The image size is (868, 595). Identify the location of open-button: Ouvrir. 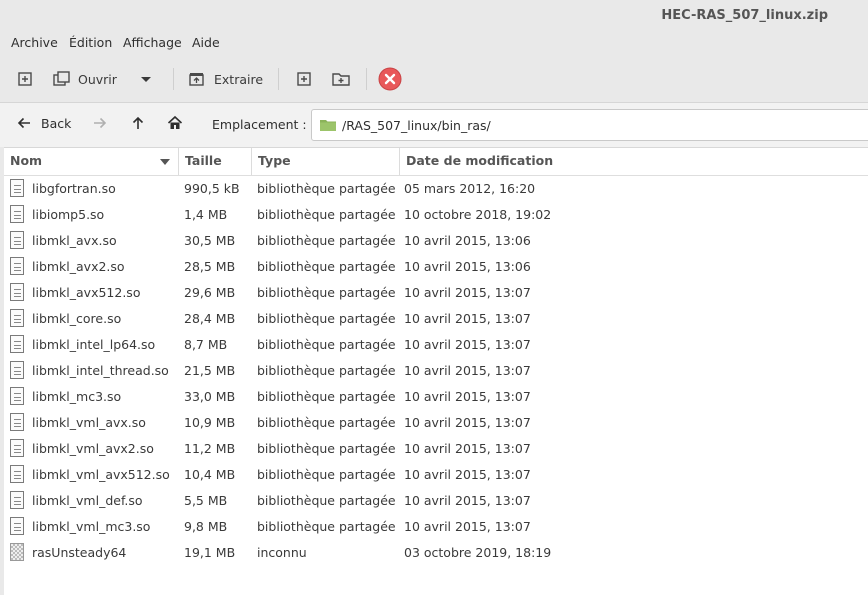
(84, 79).